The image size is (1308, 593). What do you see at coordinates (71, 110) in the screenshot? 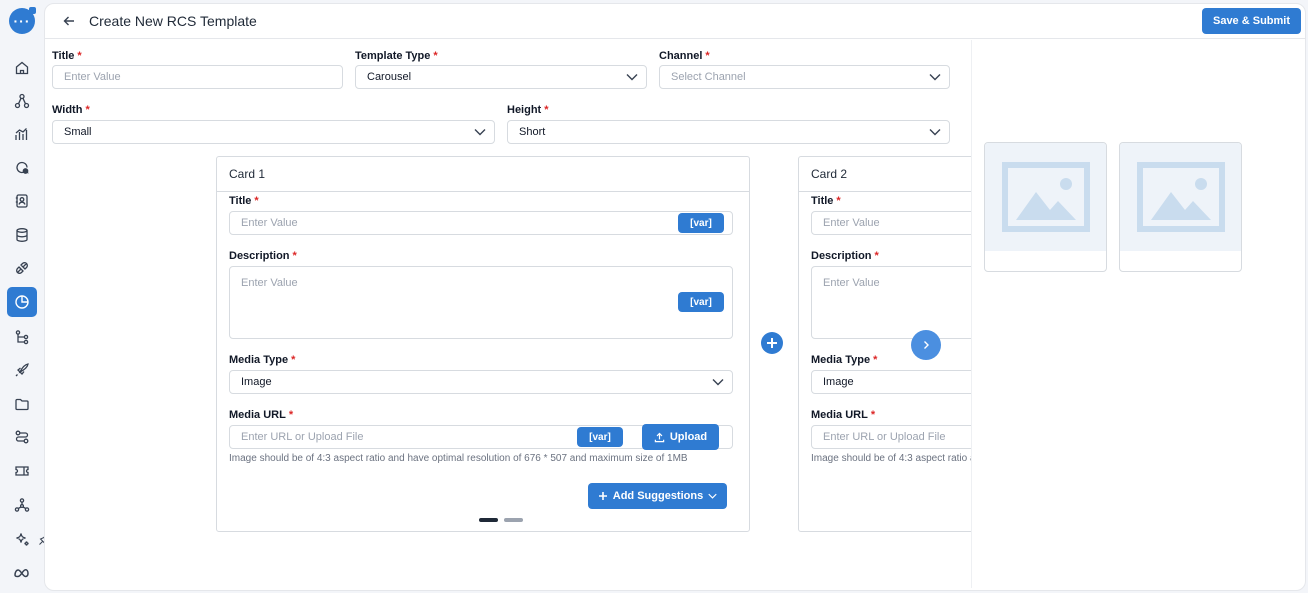
I see `width-label: Width *` at bounding box center [71, 110].